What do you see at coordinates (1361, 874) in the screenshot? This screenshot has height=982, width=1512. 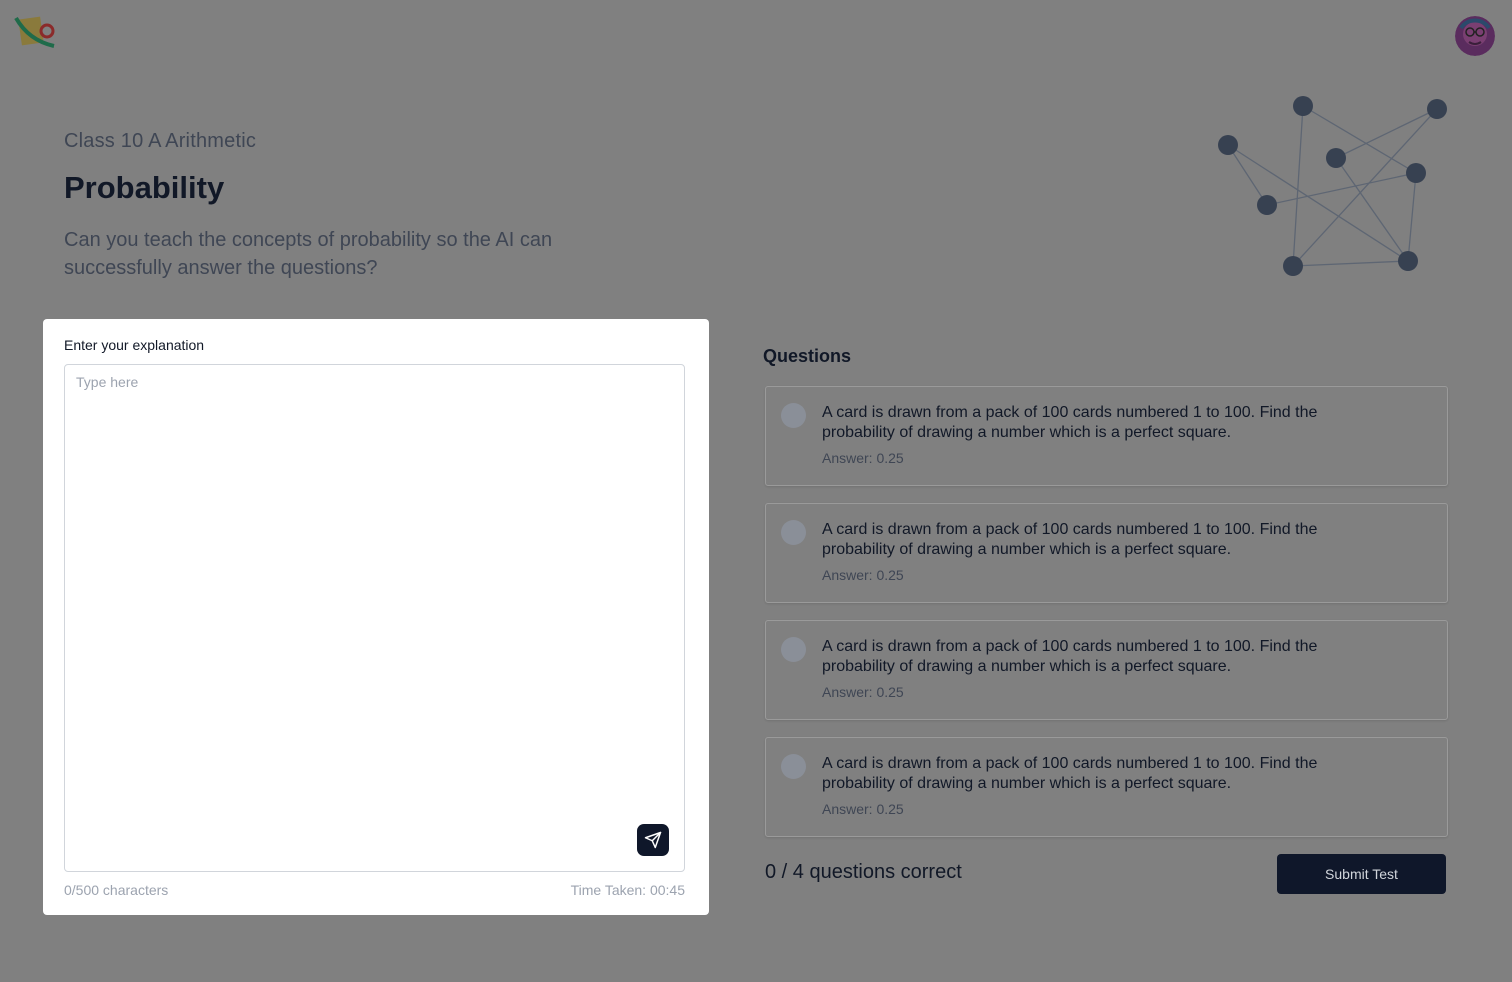 I see `submit-test-button: Submit Test` at bounding box center [1361, 874].